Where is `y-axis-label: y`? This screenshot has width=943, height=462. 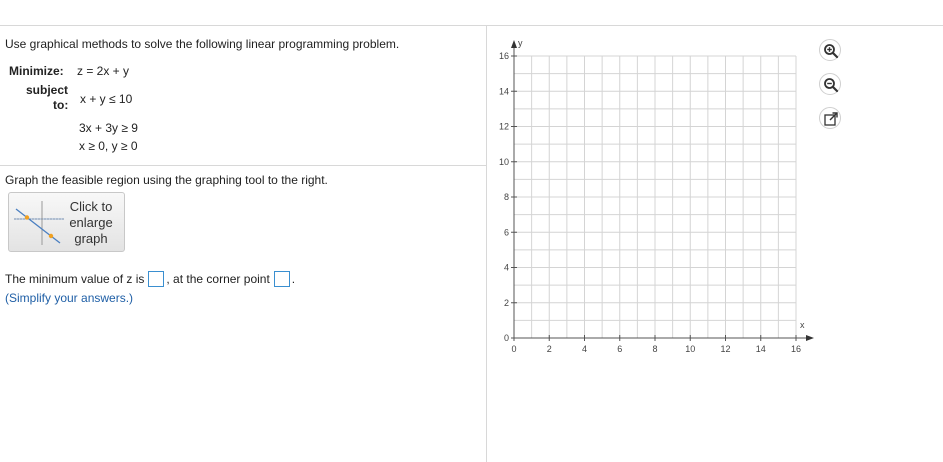 y-axis-label: y is located at coordinates (520, 43).